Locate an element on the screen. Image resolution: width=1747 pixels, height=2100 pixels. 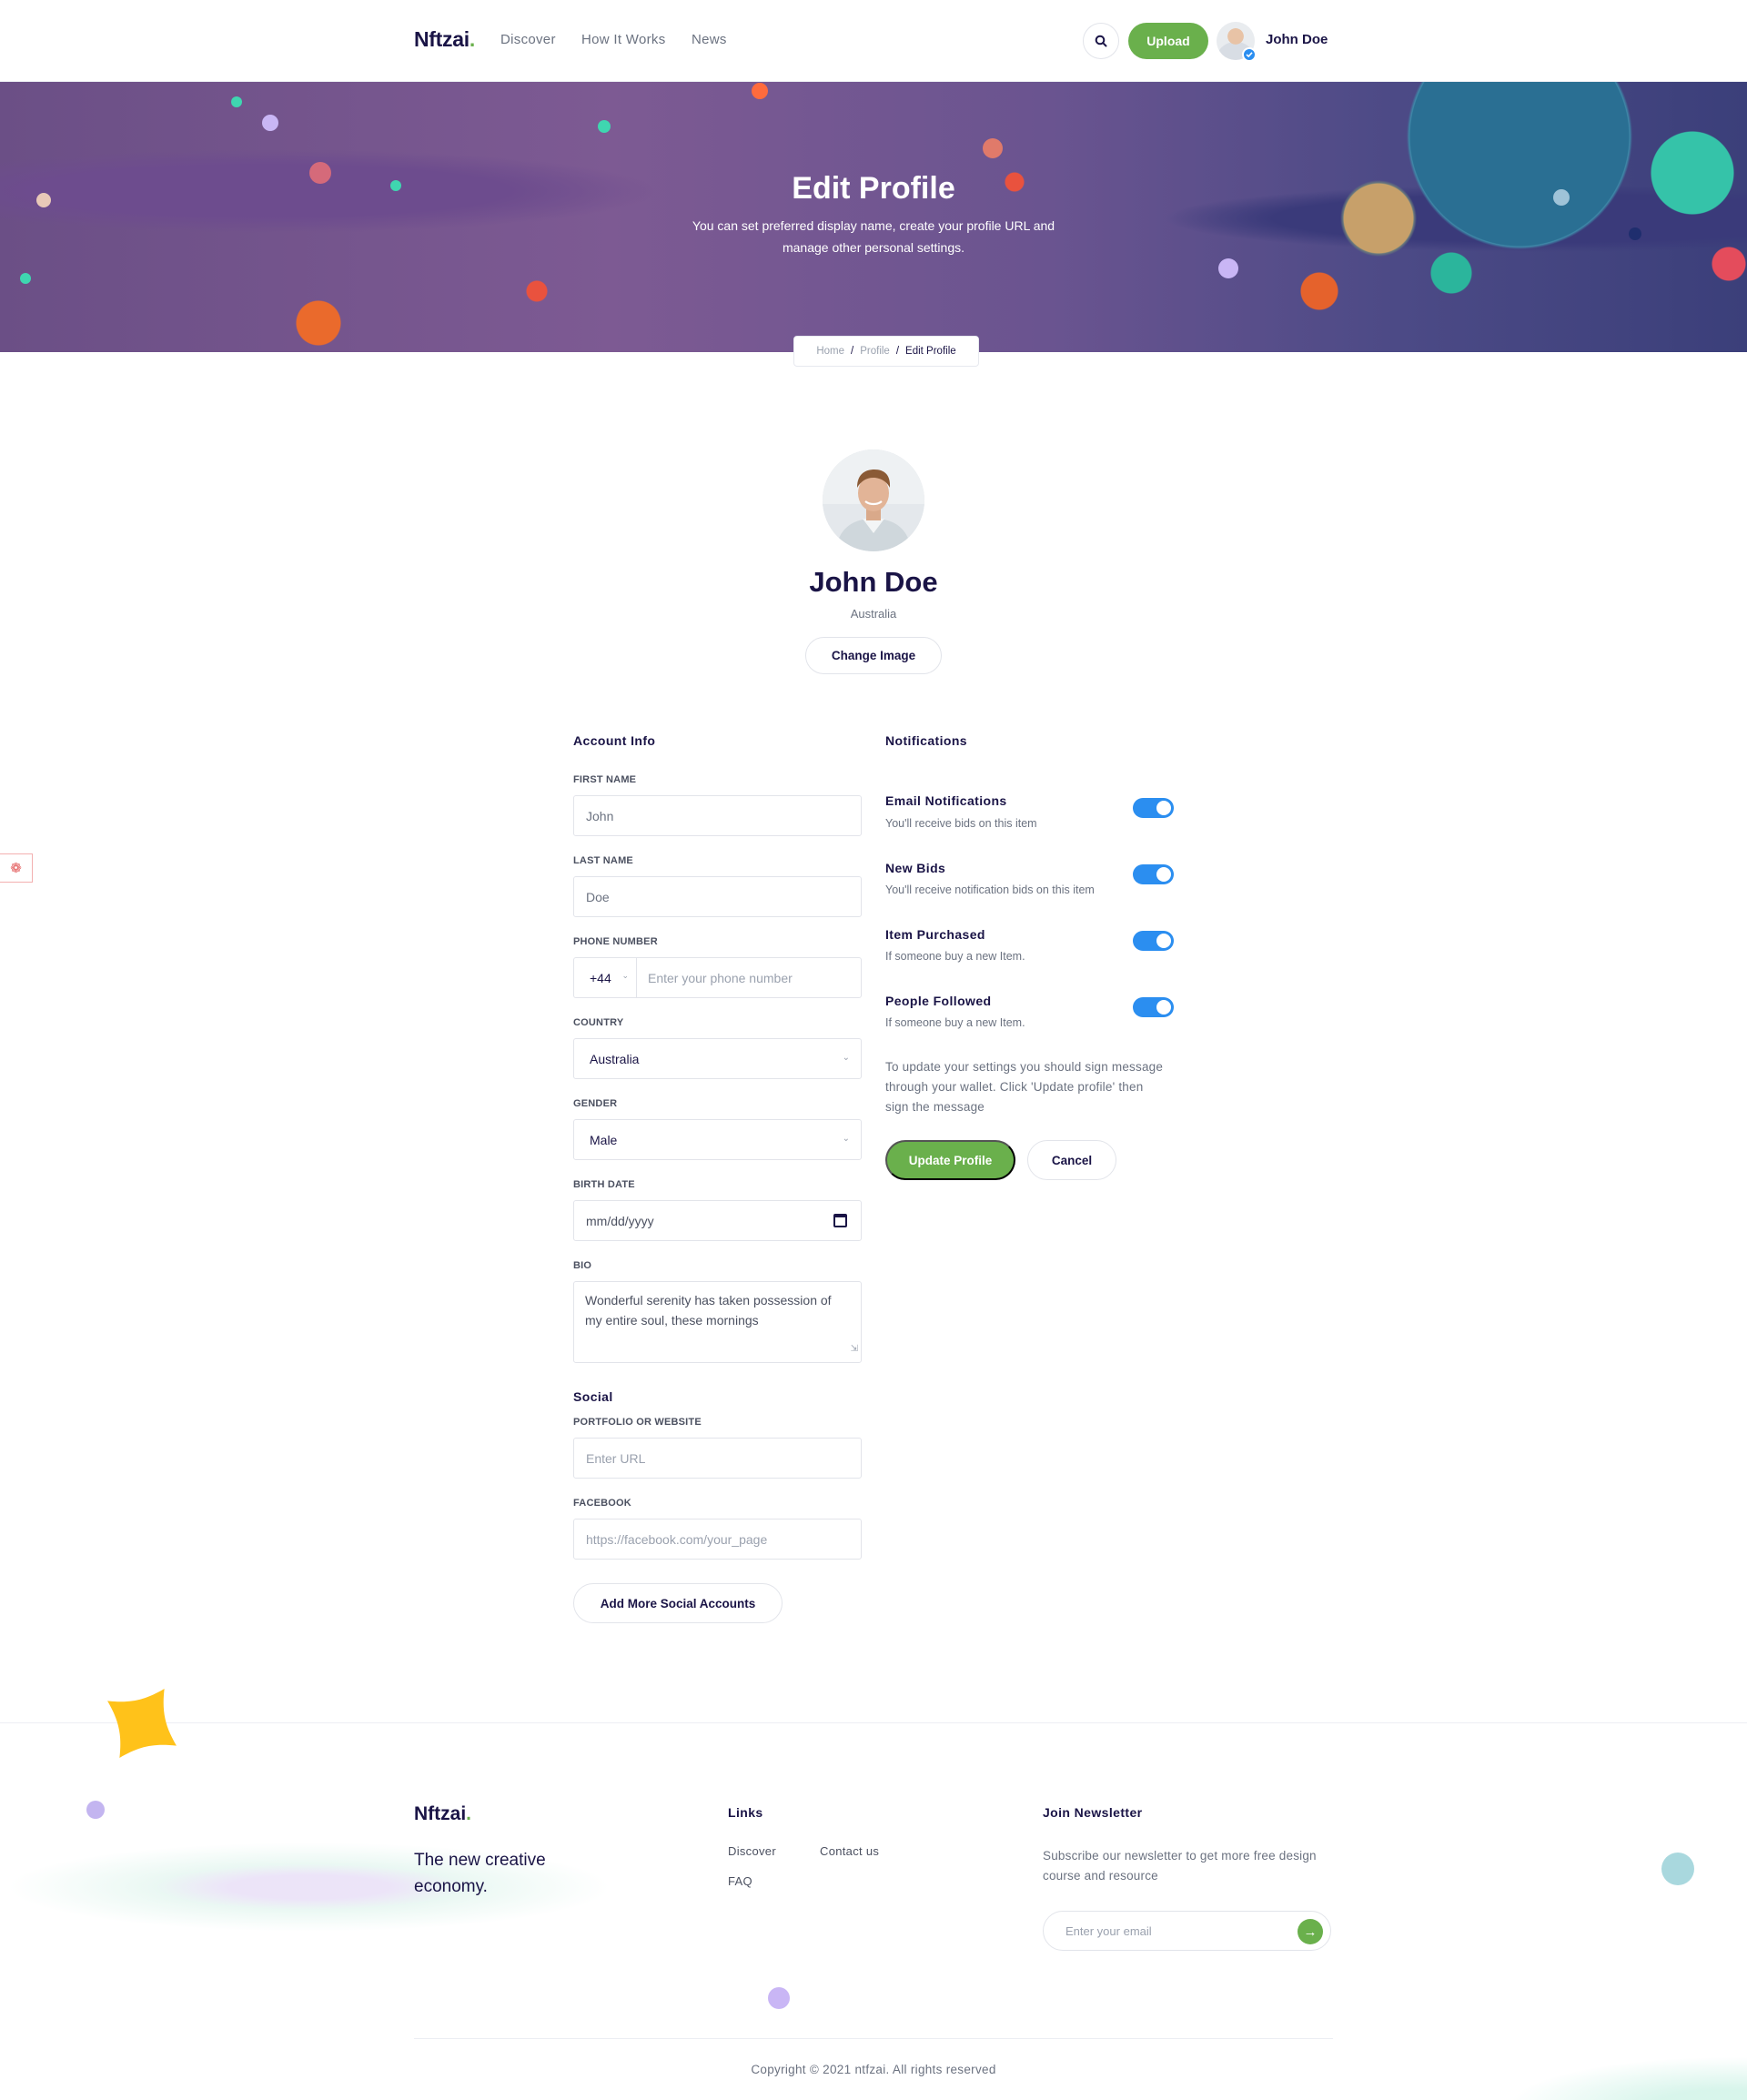
logo: Nftzai. is located at coordinates (445, 39).